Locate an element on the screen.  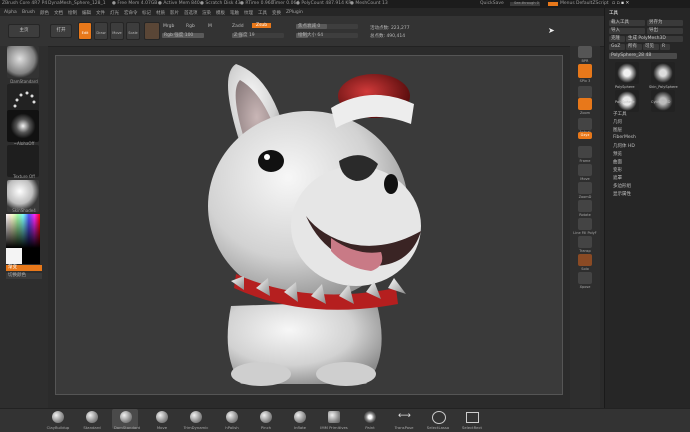
menu-stroke: 笔触 is located at coordinates (234, 13).